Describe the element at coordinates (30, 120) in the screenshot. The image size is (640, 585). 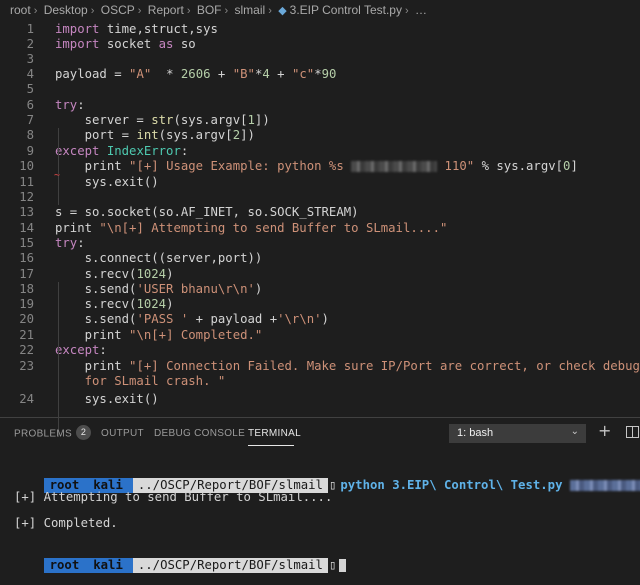
I see `line-number: 7` at that location.